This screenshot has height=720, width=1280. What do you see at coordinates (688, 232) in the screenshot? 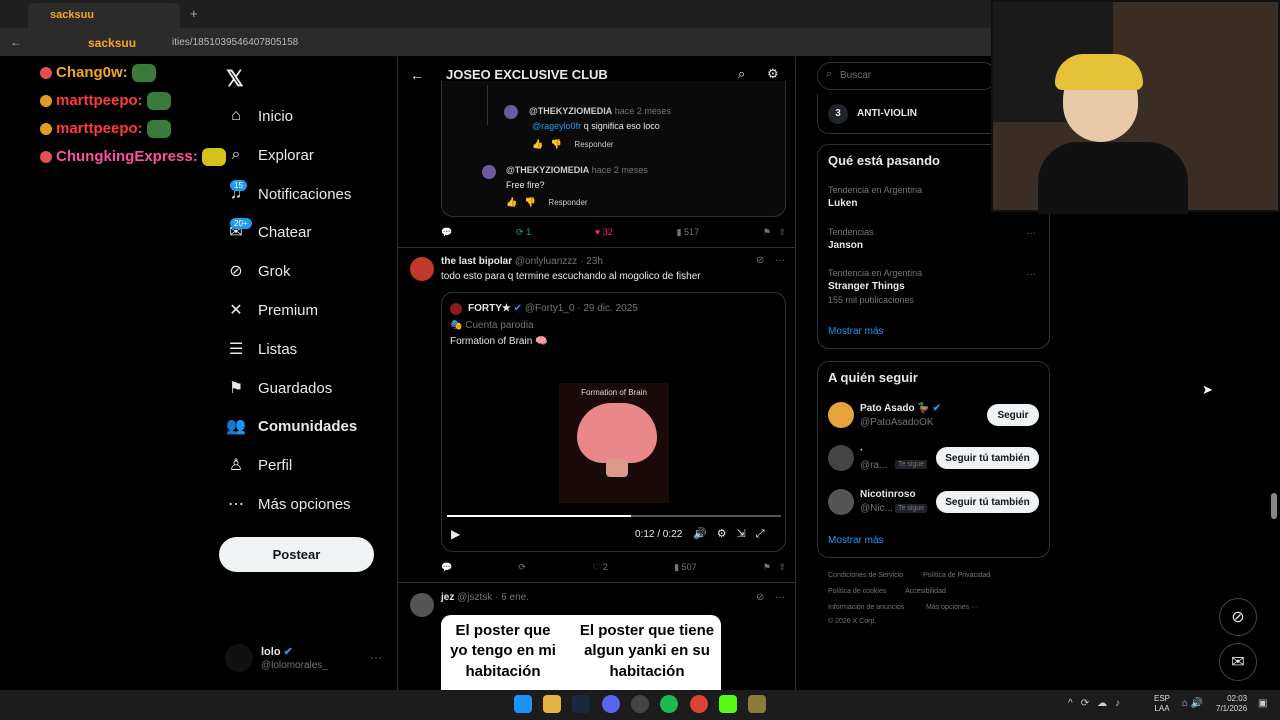
I see `views-count: ▮ 517` at bounding box center [688, 232].